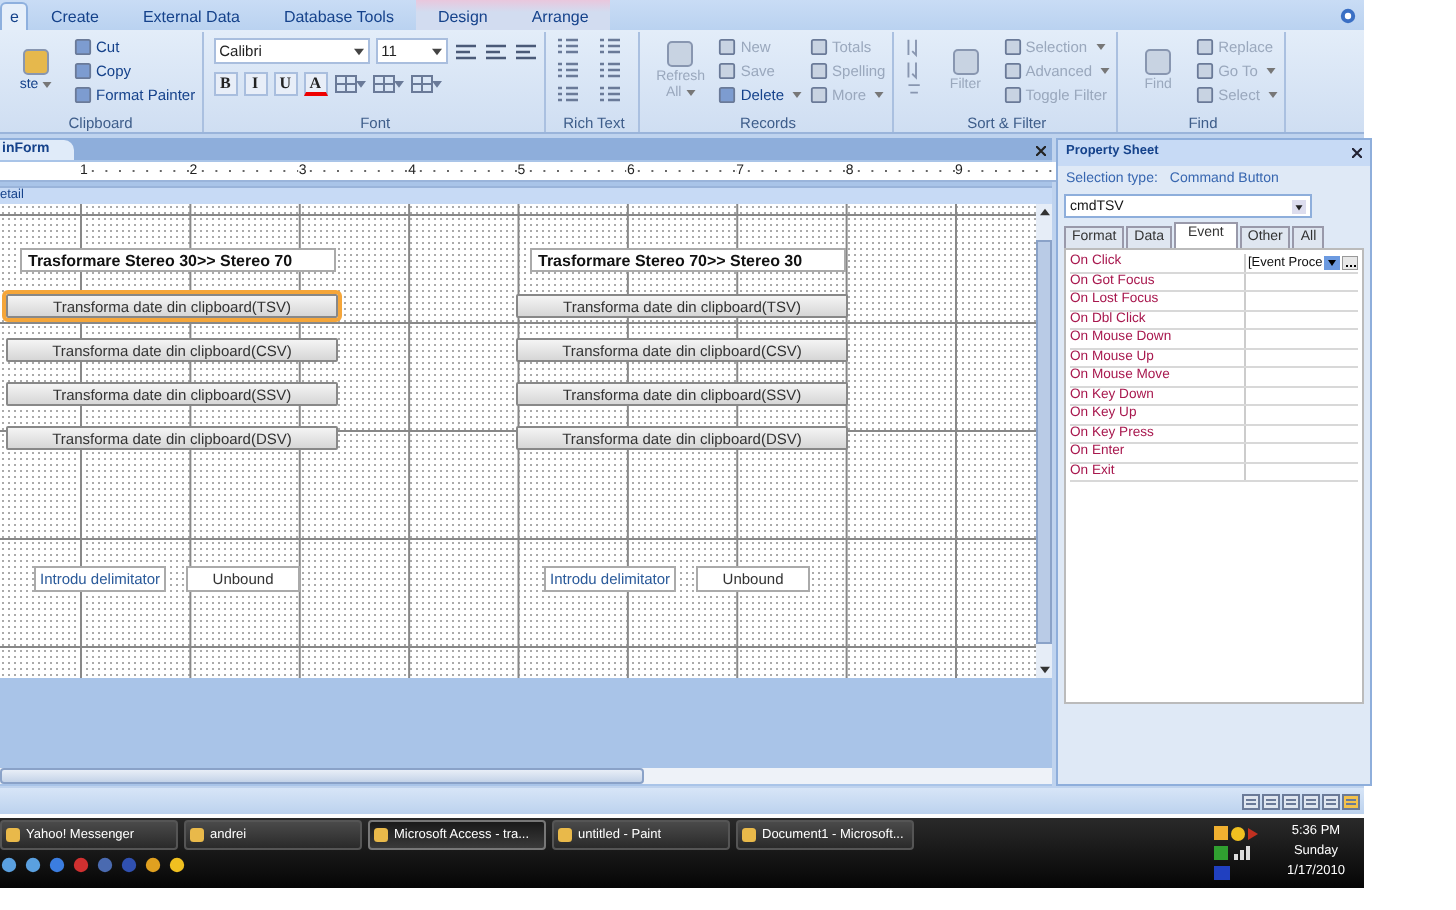  I want to click on tray-icons, so click(1236, 854).